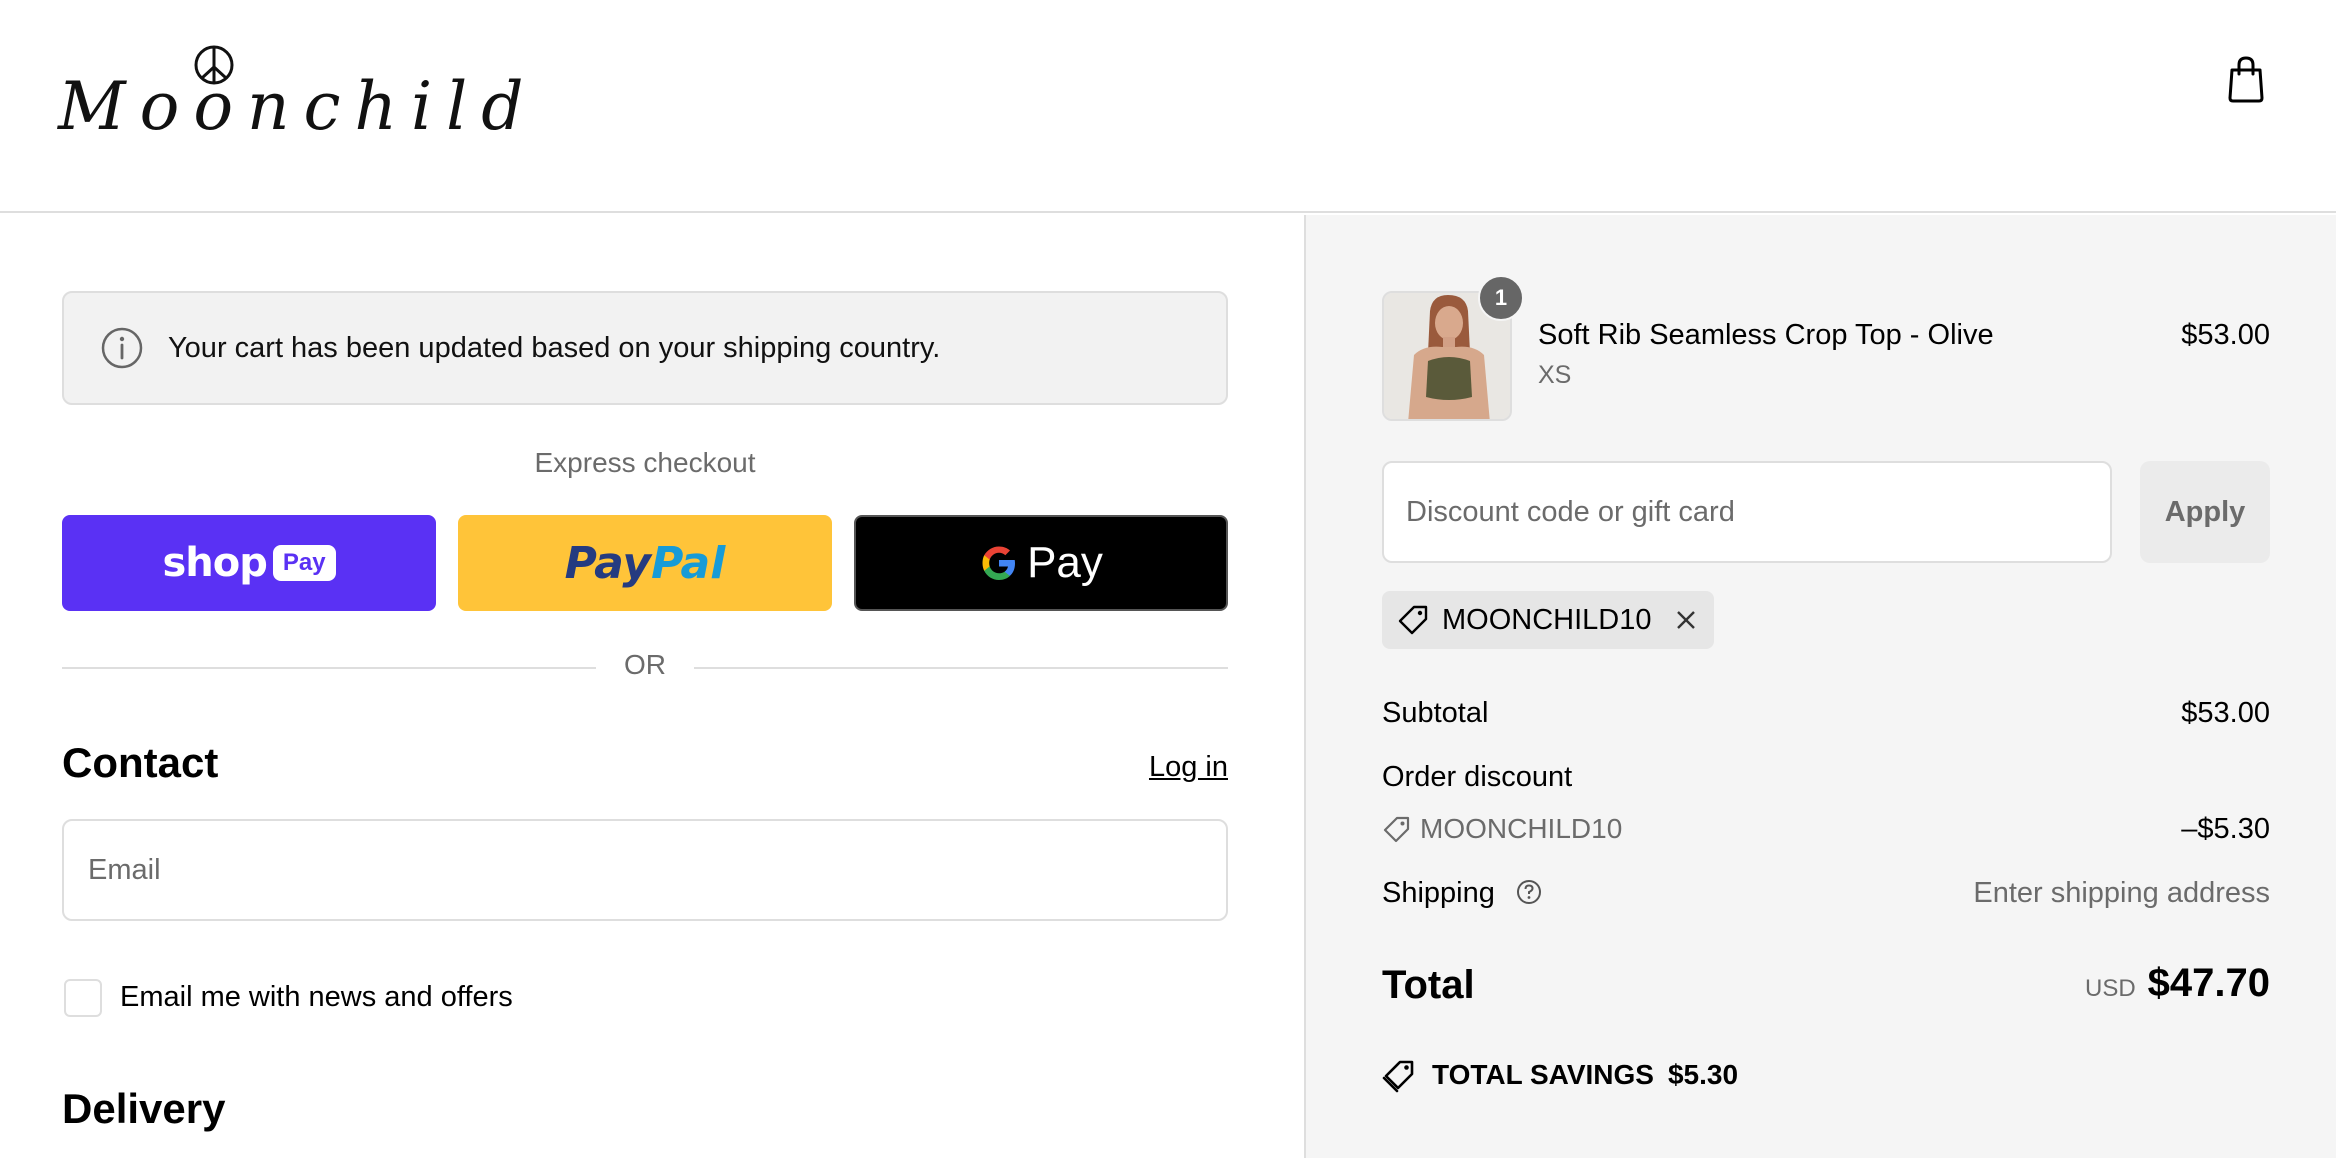 This screenshot has width=2336, height=1158. What do you see at coordinates (2205, 512) in the screenshot?
I see `apply-button: Apply` at bounding box center [2205, 512].